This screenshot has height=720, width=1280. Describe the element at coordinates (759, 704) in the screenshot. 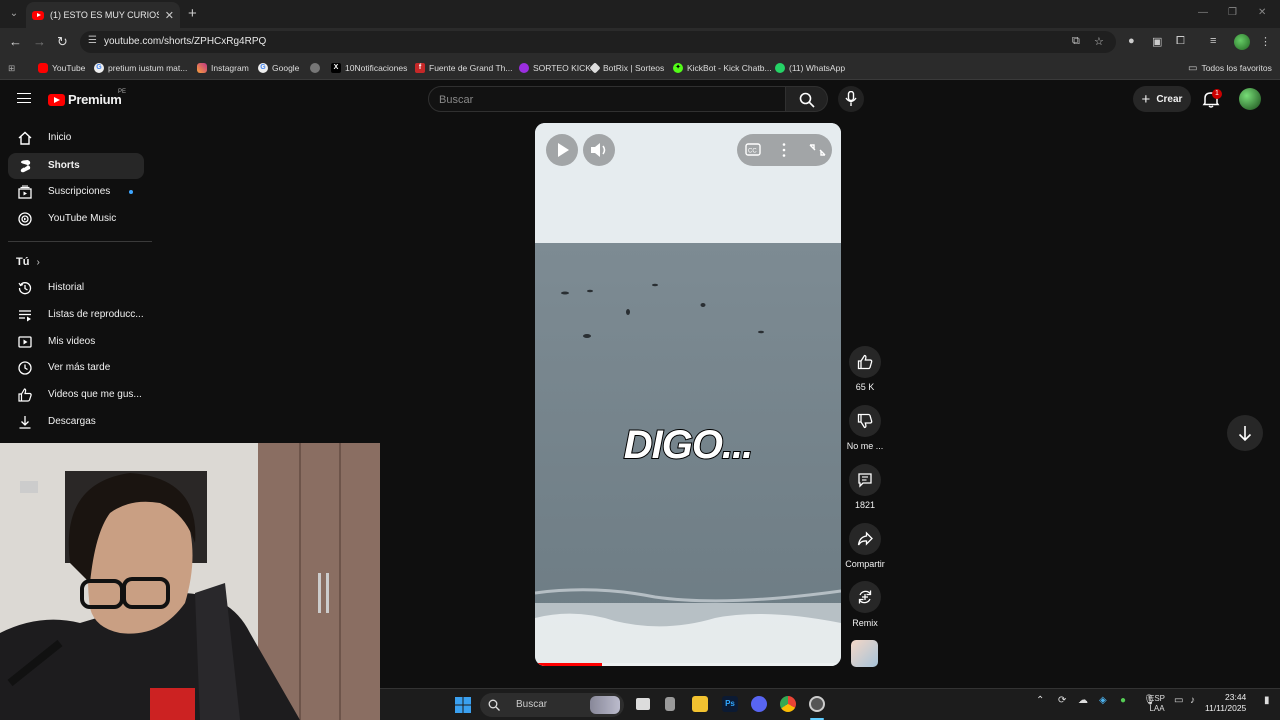

I see `discord-icon` at that location.